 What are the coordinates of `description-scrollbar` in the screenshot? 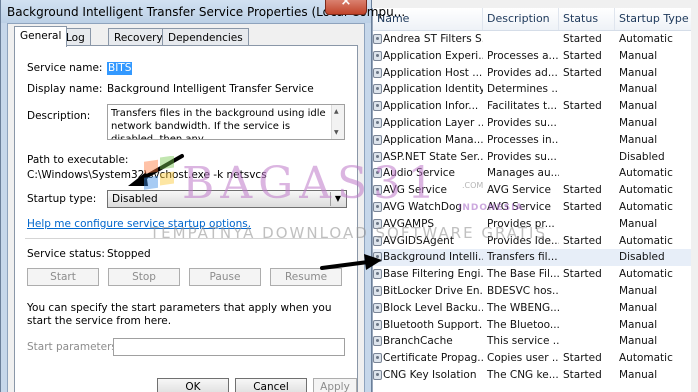 It's located at (337, 122).